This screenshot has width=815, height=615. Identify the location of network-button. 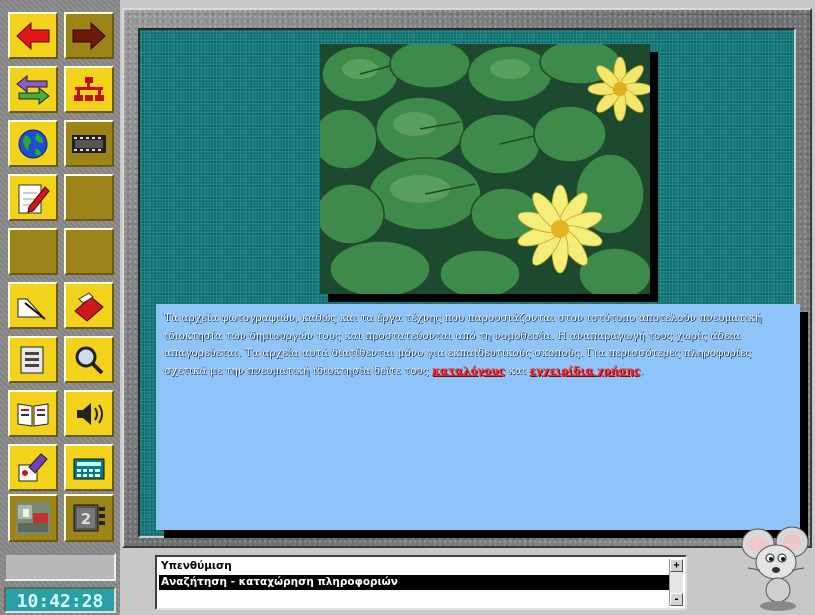
(89, 89).